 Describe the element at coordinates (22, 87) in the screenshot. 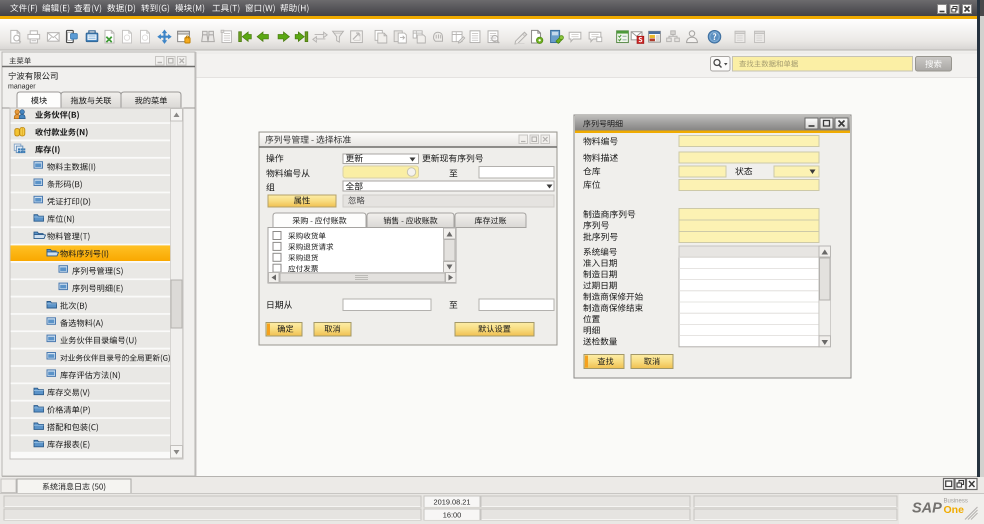

I see `svg-text: manager` at that location.